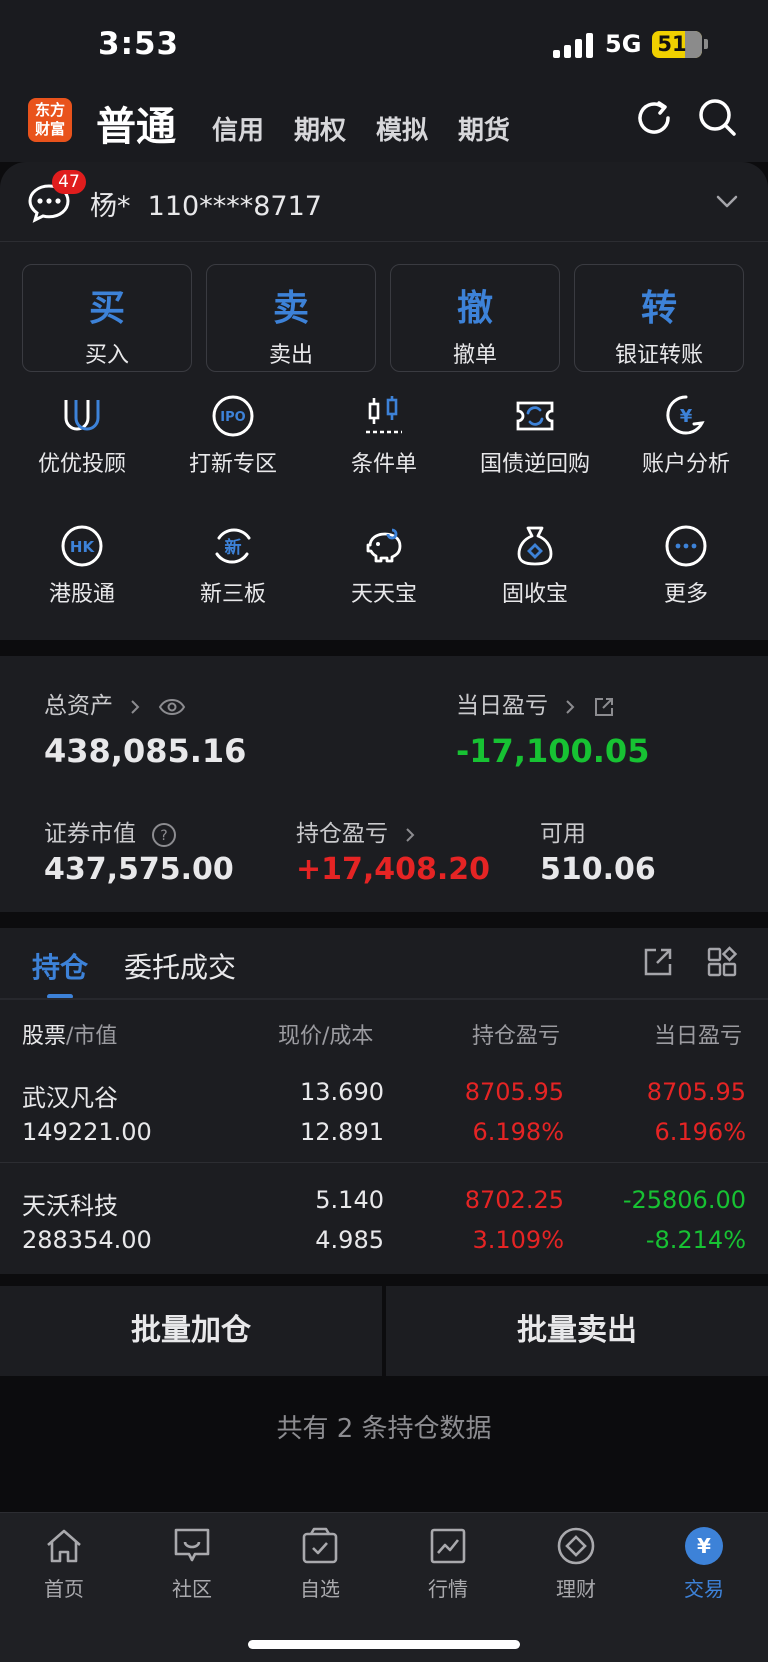 This screenshot has width=768, height=1662. Describe the element at coordinates (576, 1546) in the screenshot. I see `wealth-icon` at that location.